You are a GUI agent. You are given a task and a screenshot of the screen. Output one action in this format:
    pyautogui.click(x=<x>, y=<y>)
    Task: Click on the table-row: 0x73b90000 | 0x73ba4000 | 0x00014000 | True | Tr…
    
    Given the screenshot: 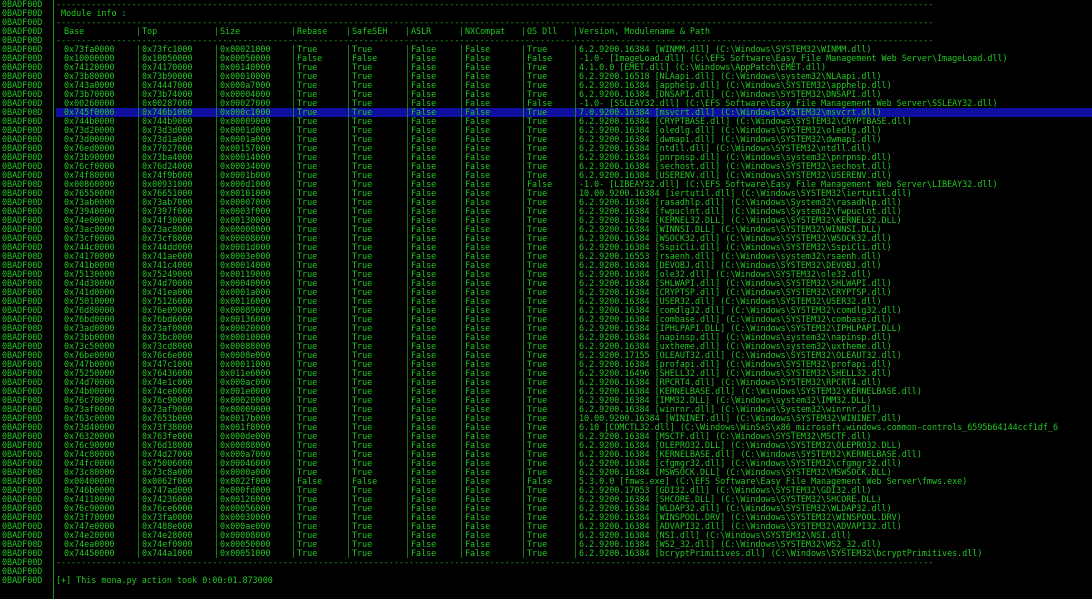 What is the action you would take?
    pyautogui.click(x=574, y=157)
    